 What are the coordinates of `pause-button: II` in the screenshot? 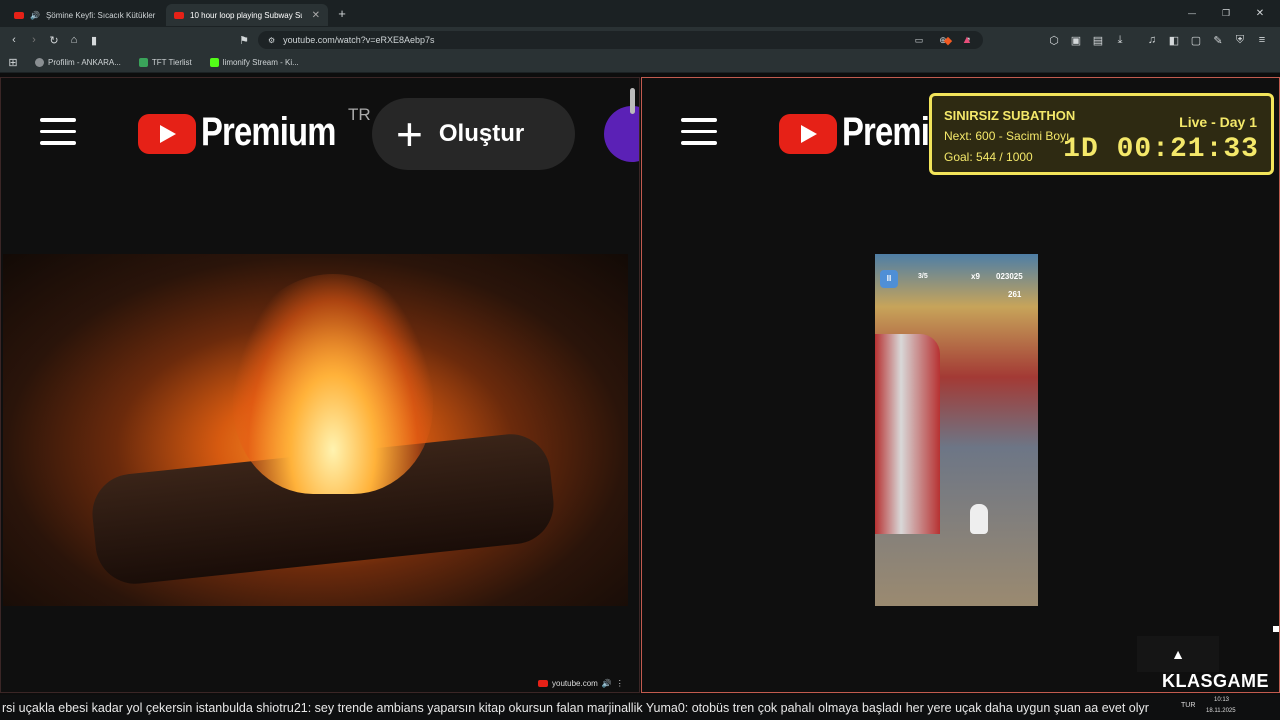 It's located at (889, 279).